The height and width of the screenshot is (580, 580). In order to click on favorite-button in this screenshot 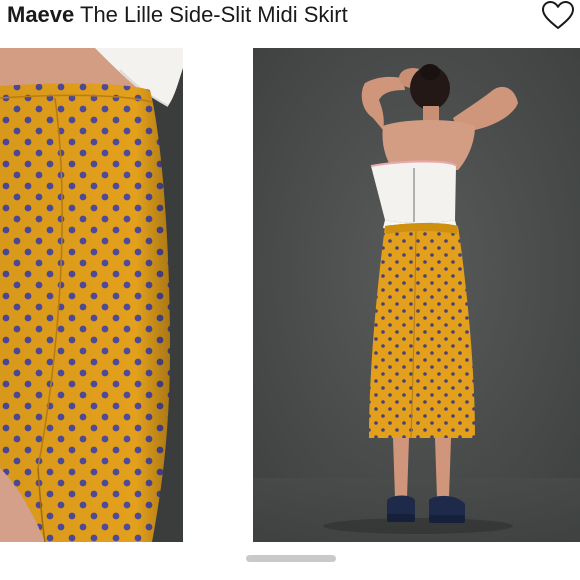, I will do `click(558, 16)`.